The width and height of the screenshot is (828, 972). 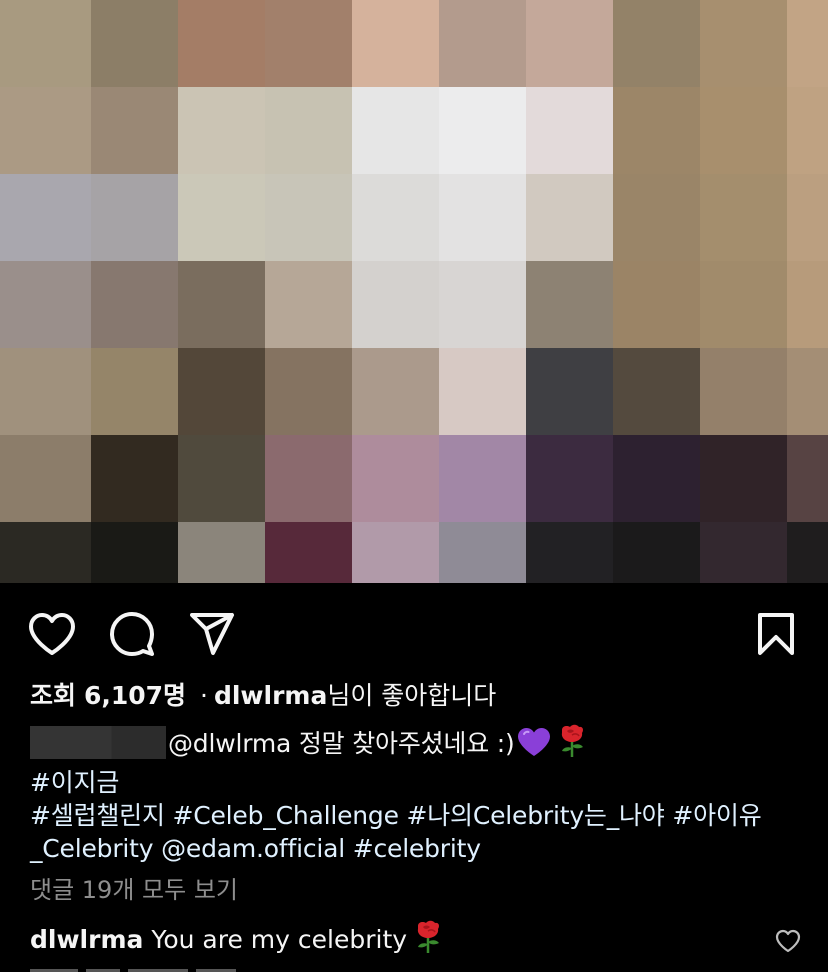 I want to click on liked-by-suffix: 님이 좋아합니다, so click(x=412, y=695).